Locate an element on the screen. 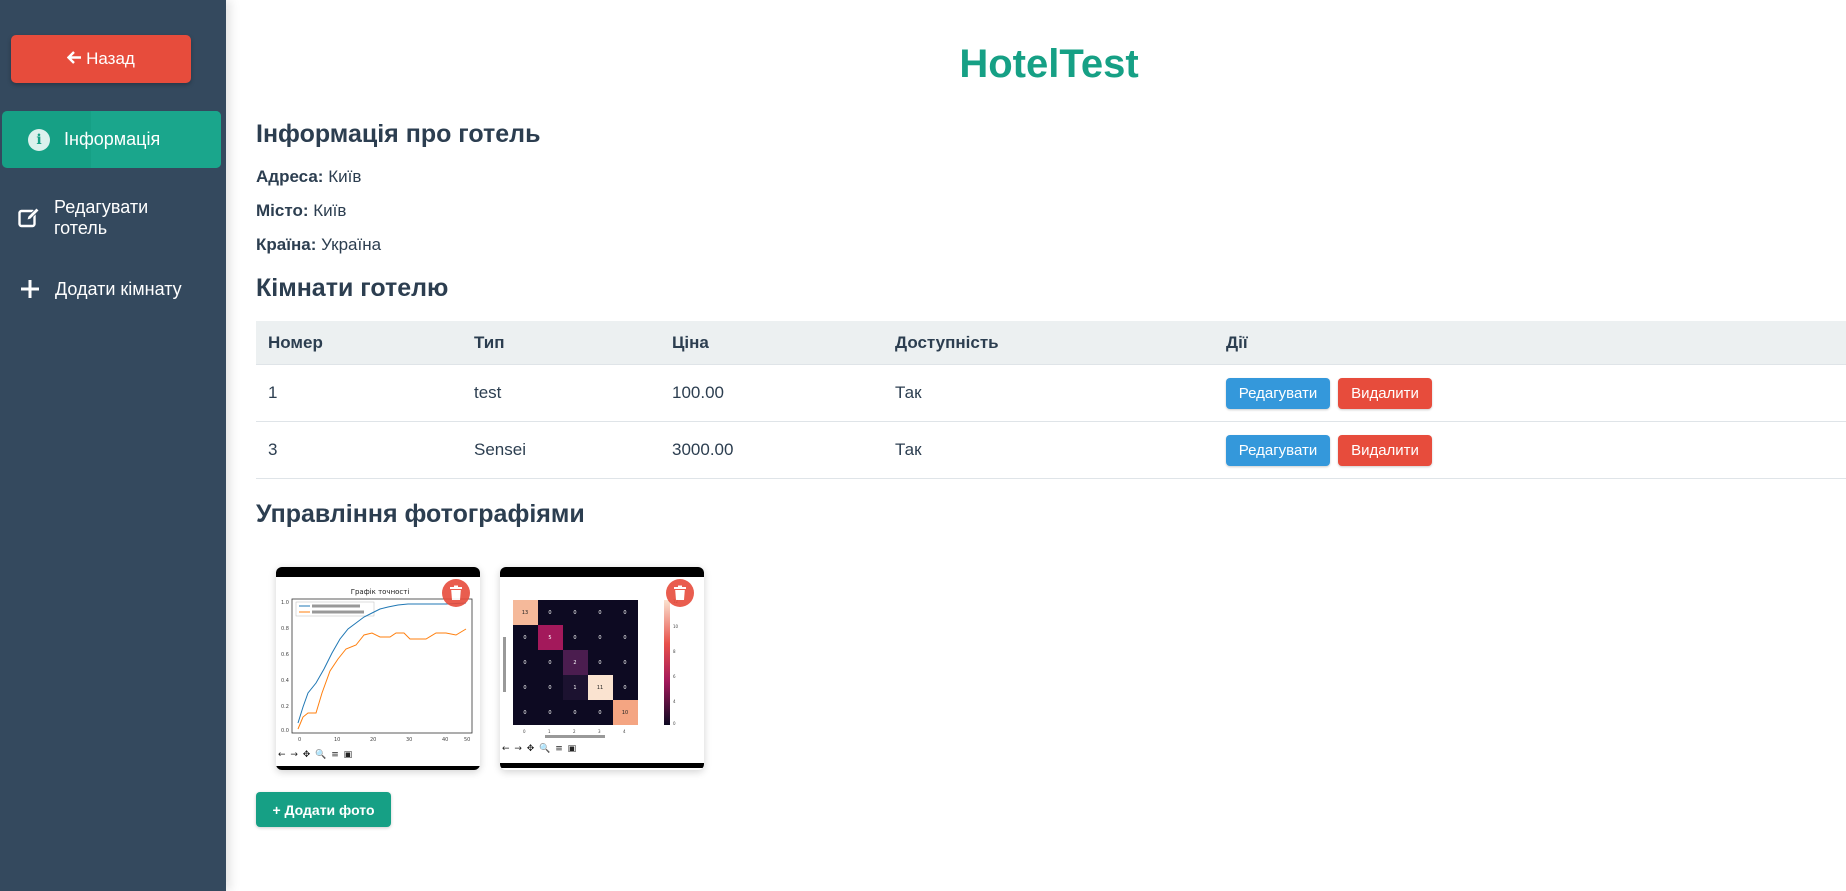 This screenshot has height=891, width=1846. column-header-number: Номер is located at coordinates (359, 343).